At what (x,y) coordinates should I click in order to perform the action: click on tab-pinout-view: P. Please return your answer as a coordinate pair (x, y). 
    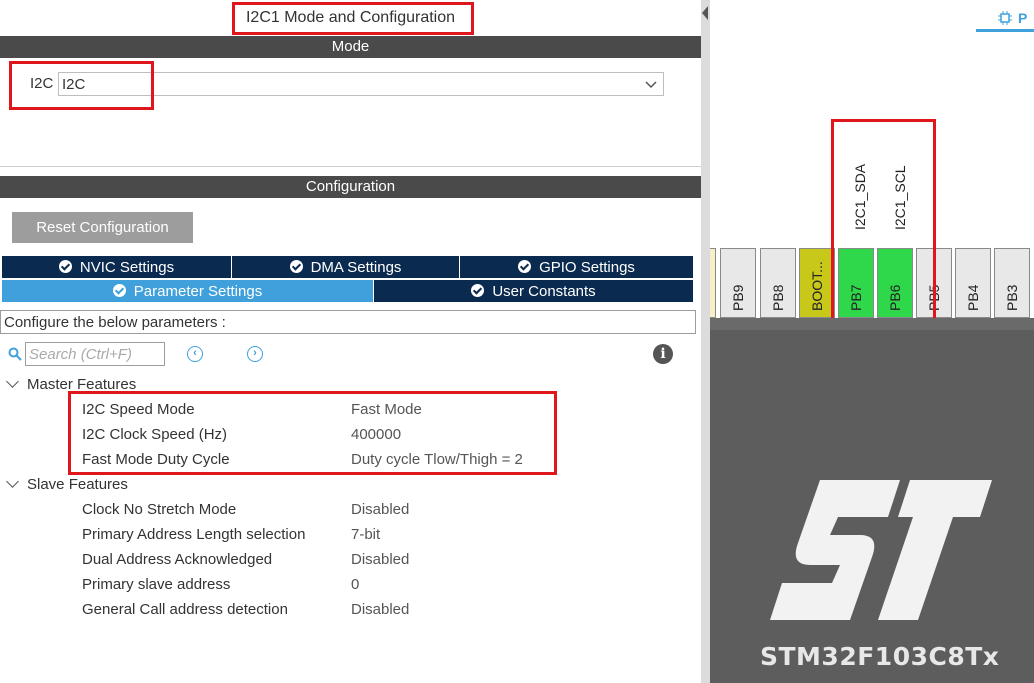
    Looking at the image, I should click on (1005, 20).